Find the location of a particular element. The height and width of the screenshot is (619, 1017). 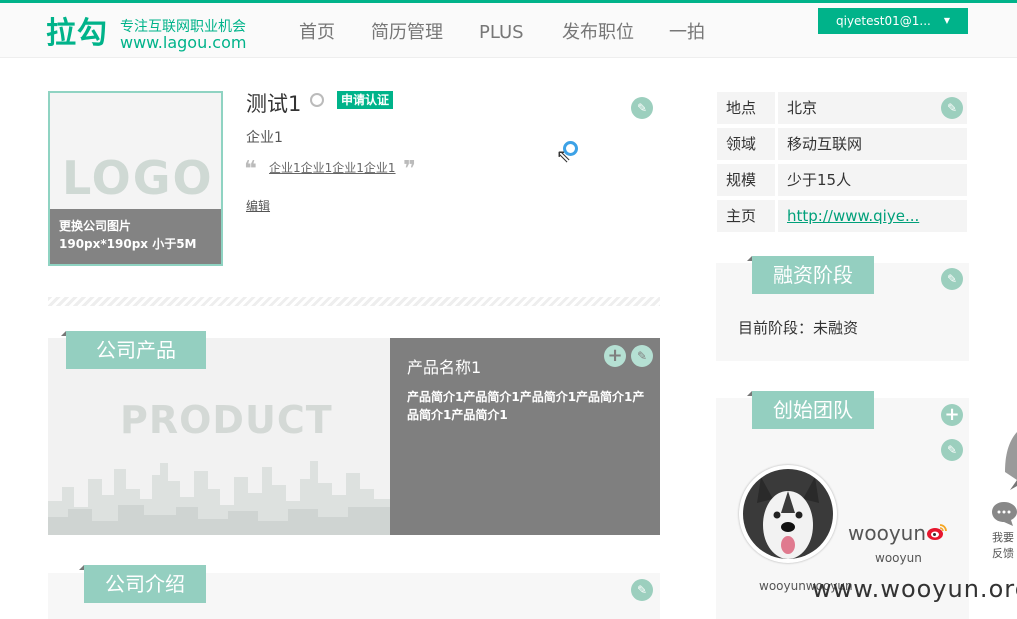

edit-intro-icon: ✎ is located at coordinates (642, 590).